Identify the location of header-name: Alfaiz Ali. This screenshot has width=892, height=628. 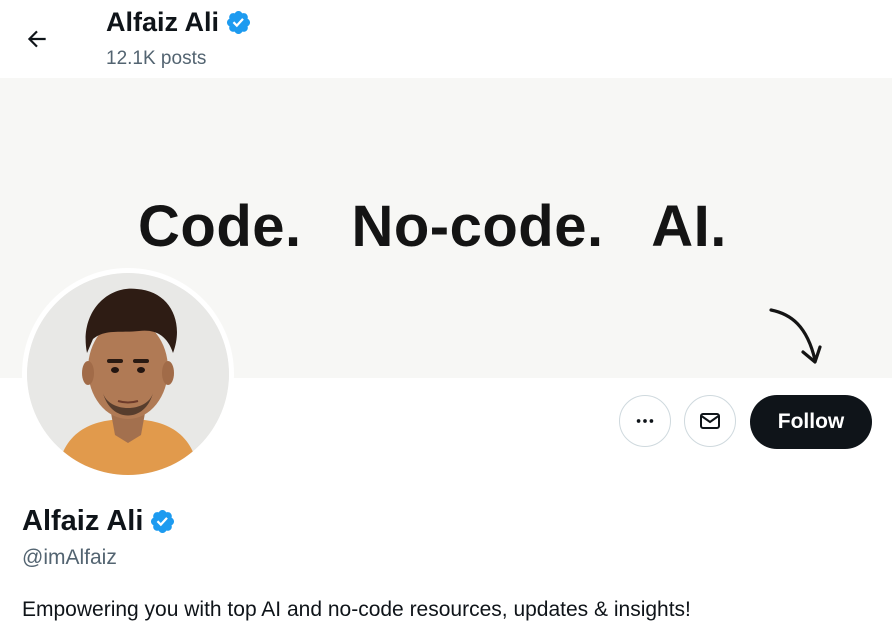
(163, 22).